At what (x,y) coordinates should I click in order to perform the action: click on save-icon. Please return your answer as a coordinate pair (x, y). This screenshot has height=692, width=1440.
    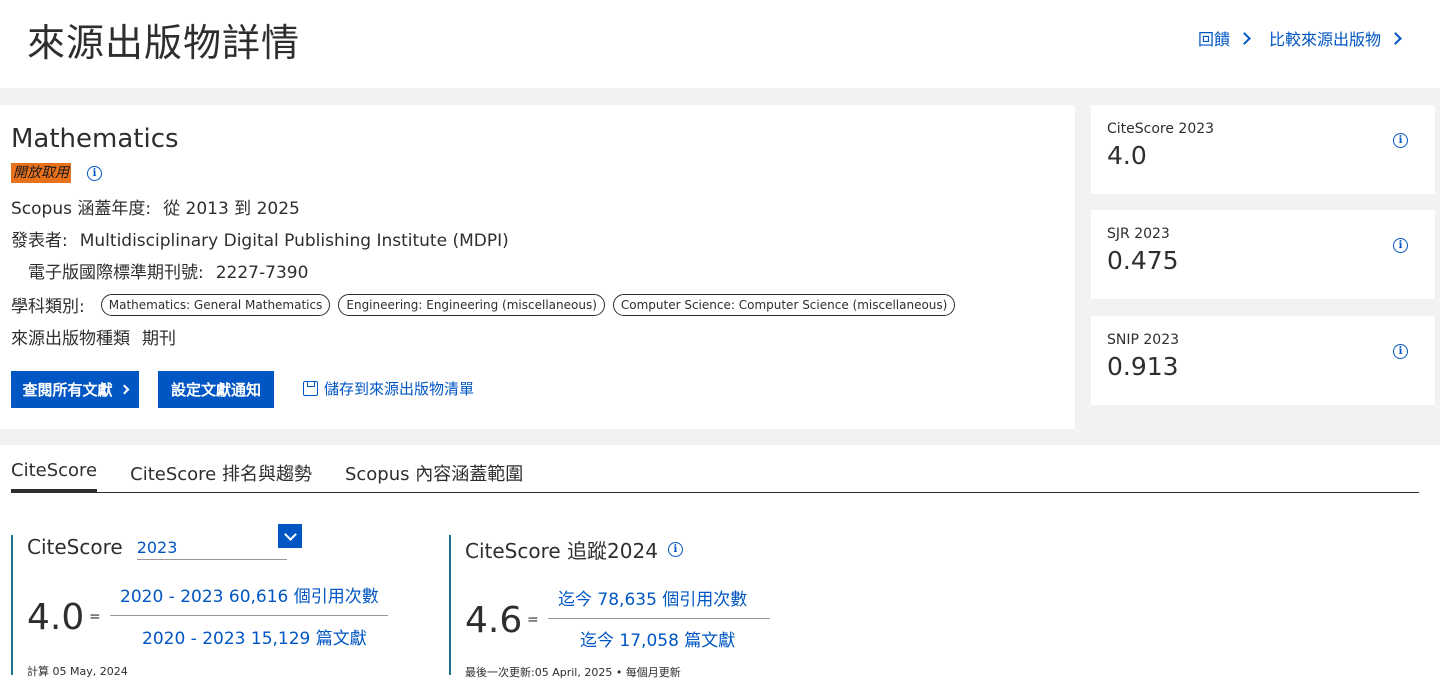
    Looking at the image, I should click on (310, 388).